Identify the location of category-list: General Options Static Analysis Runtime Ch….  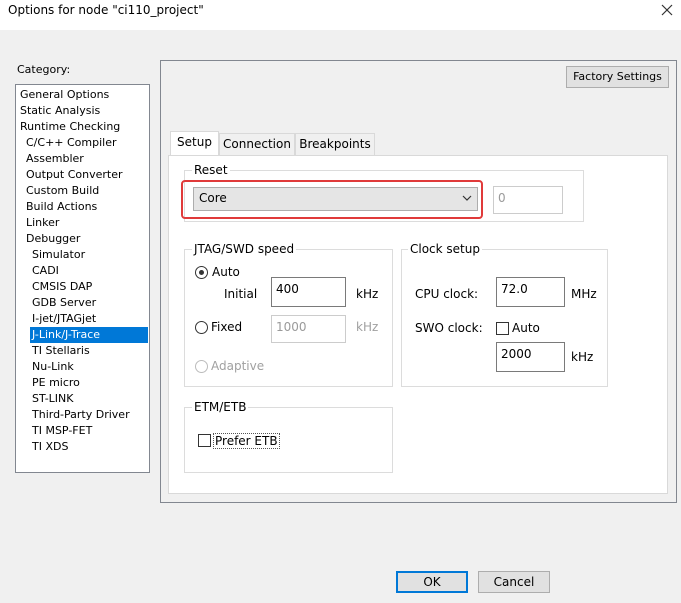
(82, 278).